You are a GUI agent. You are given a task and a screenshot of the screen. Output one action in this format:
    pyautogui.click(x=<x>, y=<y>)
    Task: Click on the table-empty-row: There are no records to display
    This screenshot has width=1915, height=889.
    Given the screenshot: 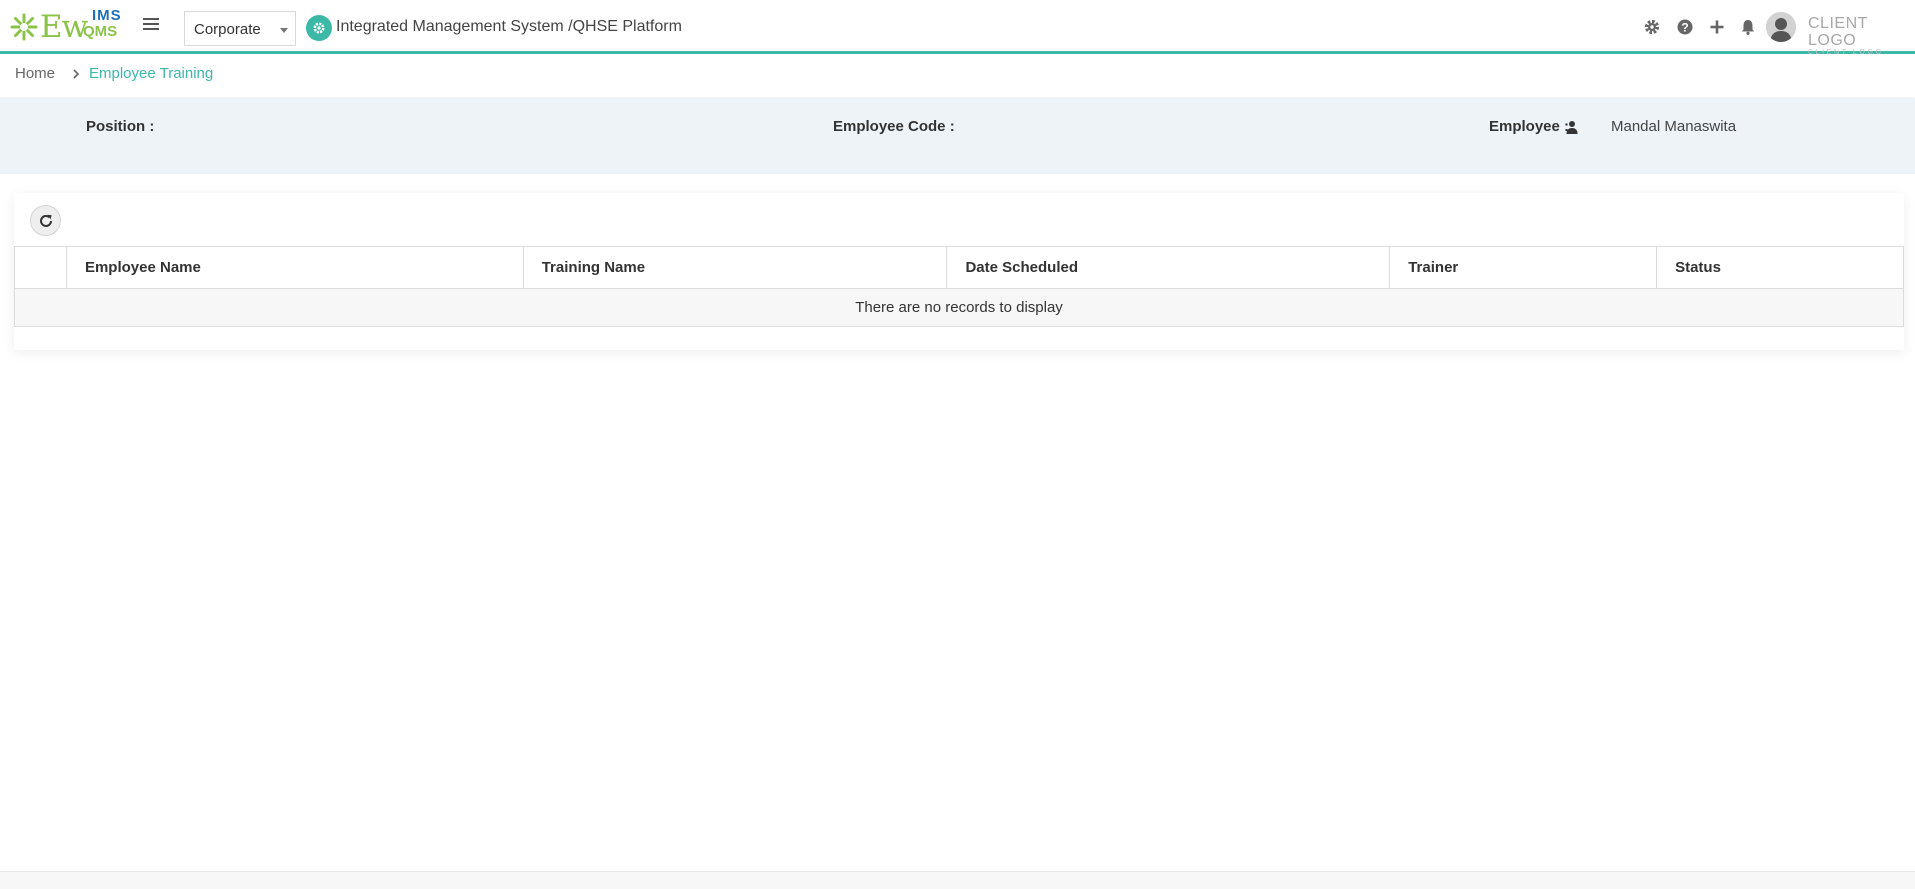 What is the action you would take?
    pyautogui.click(x=959, y=307)
    